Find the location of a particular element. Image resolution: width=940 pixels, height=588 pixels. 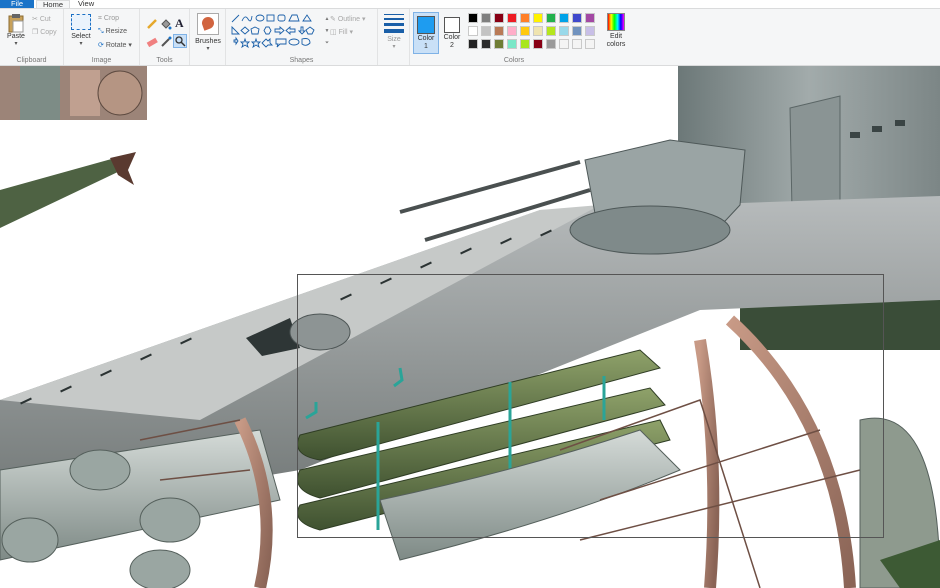

rotate-label: Rotate is located at coordinates (116, 45).